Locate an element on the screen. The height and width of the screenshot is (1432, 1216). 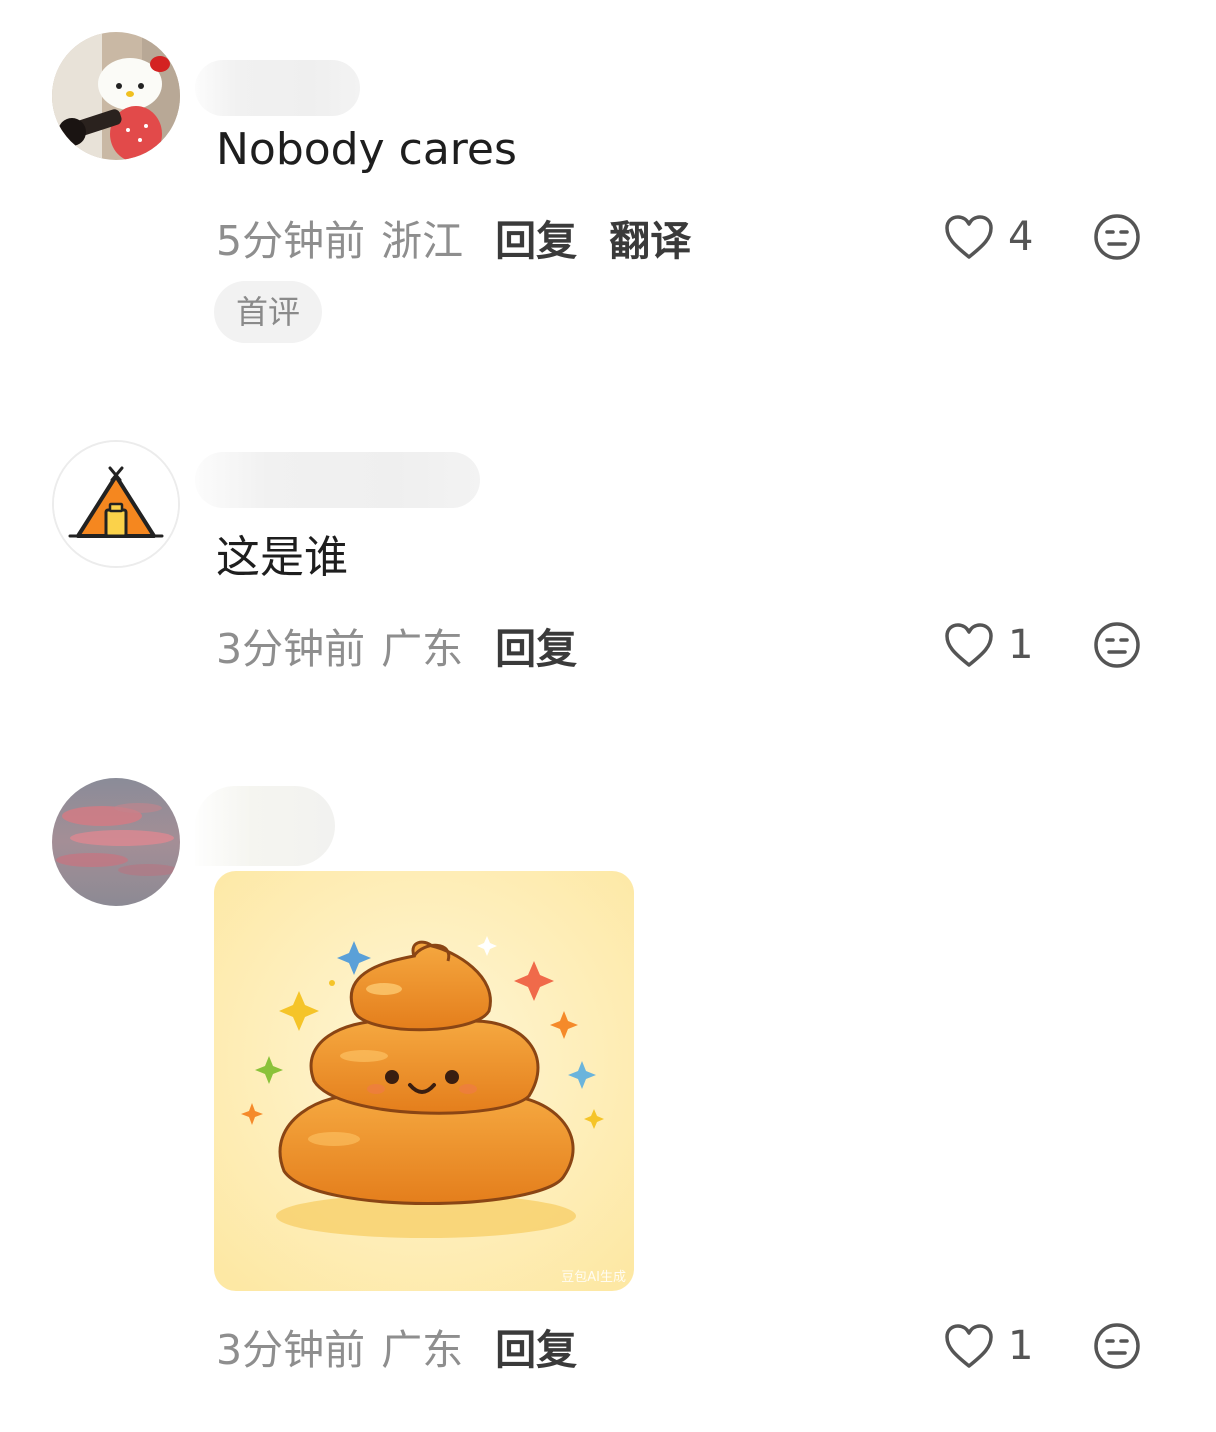
comment-time: 5分钟前 is located at coordinates (291, 241).